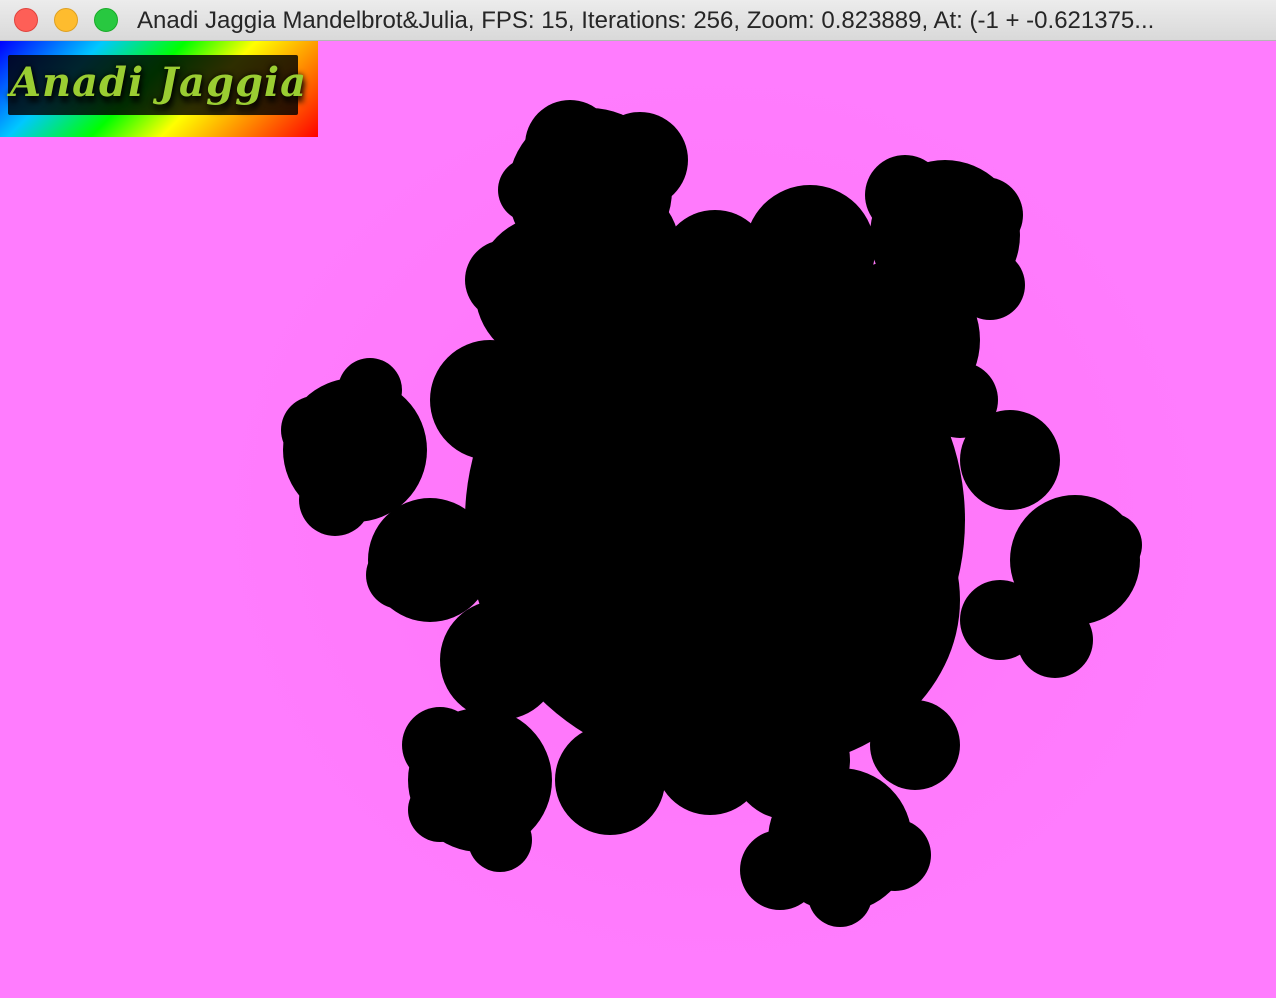 The width and height of the screenshot is (1276, 998). What do you see at coordinates (106, 20) in the screenshot?
I see `zoom-button` at bounding box center [106, 20].